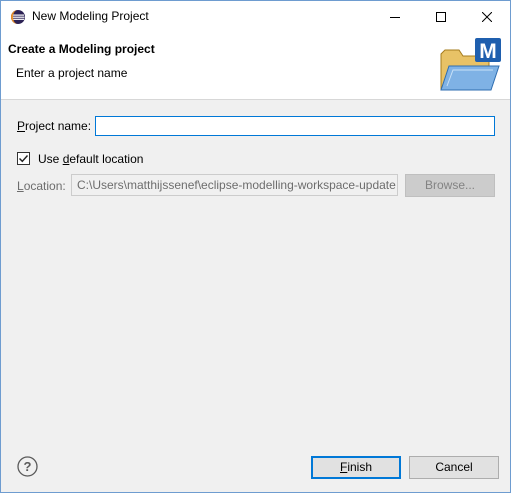 This screenshot has width=511, height=493. I want to click on minimize-button, so click(395, 16).